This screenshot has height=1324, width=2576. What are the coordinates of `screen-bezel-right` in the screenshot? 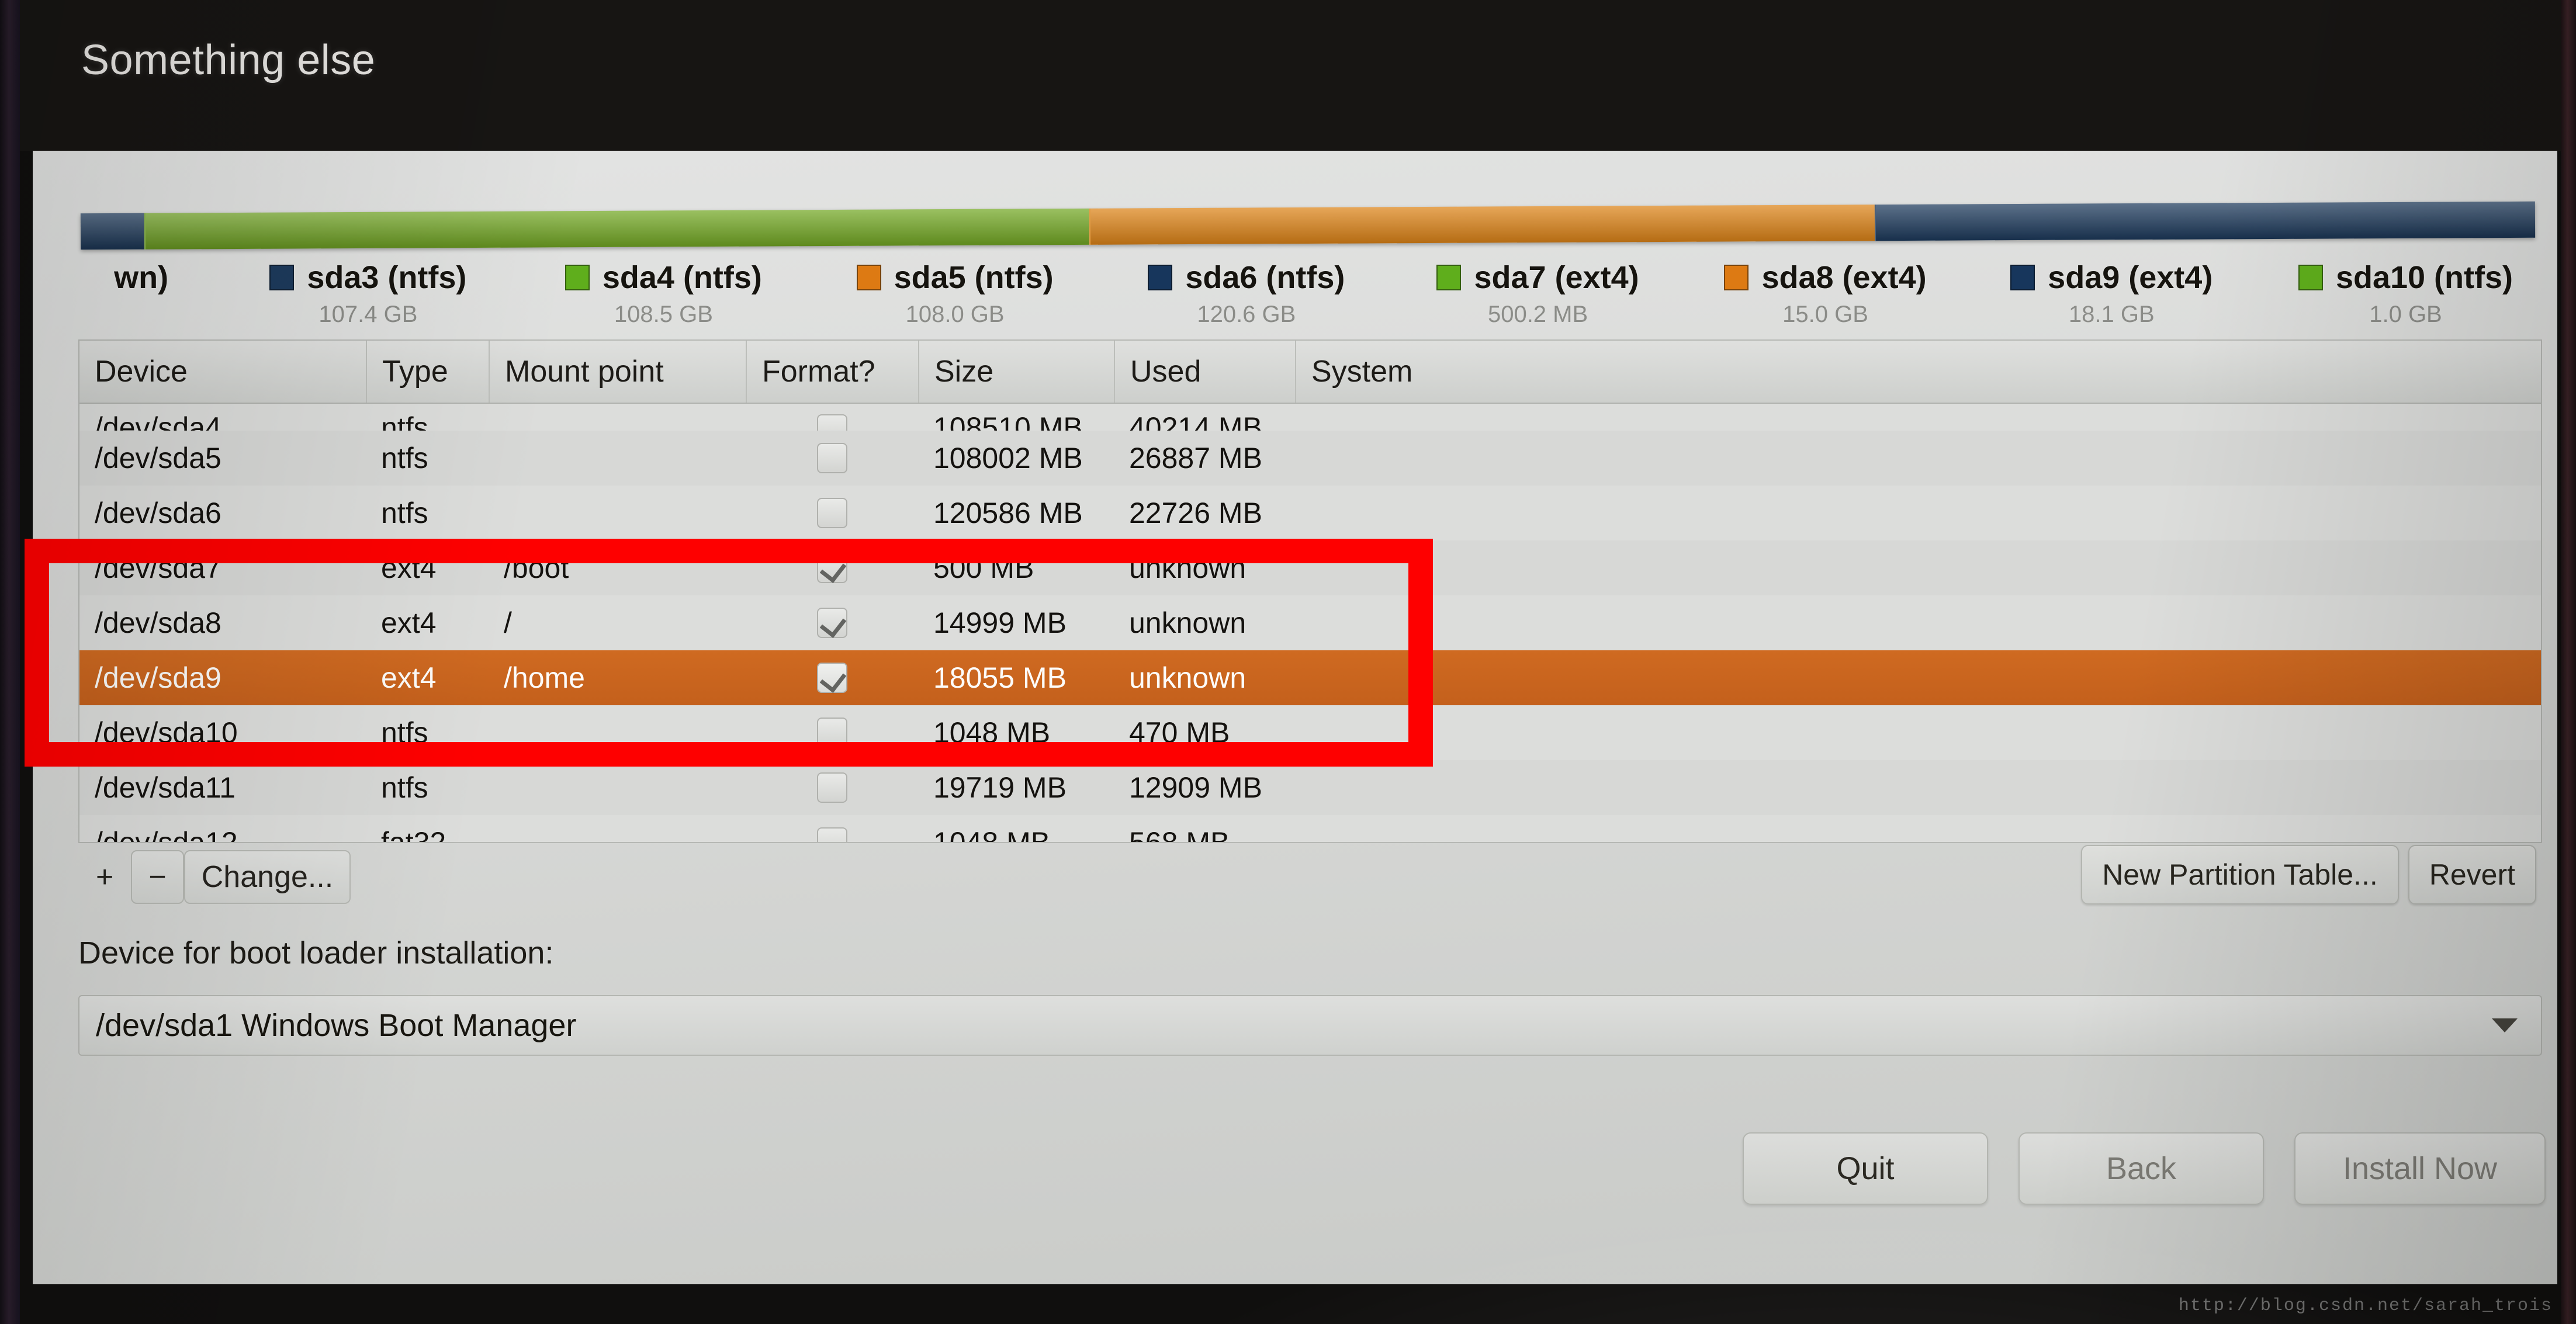 It's located at (2568, 662).